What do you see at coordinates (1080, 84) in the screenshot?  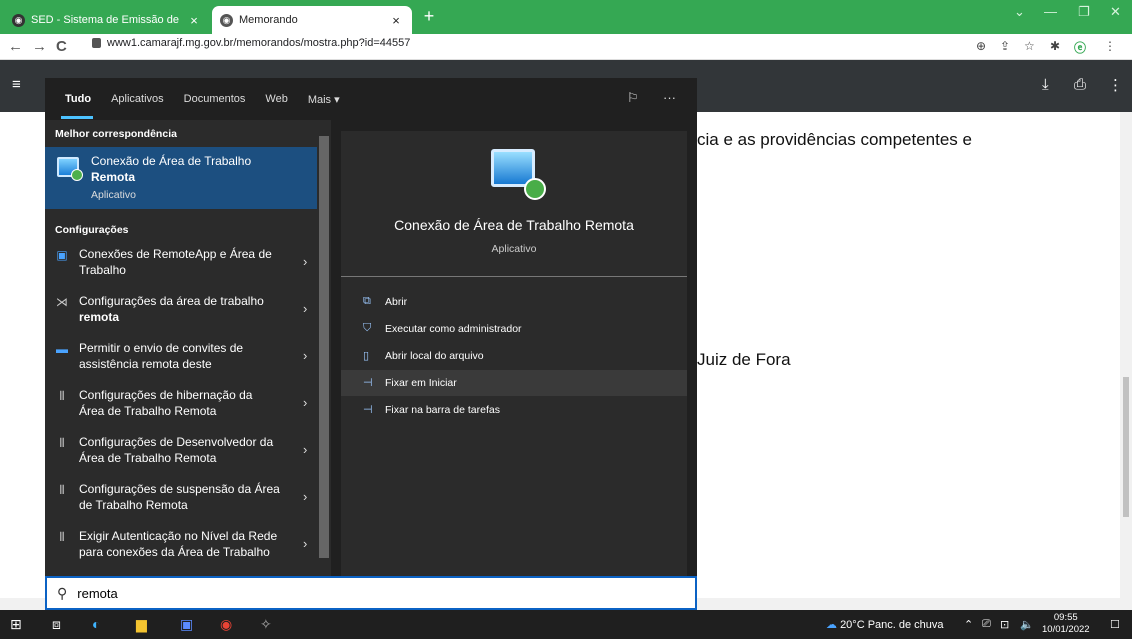 I see `print-icon: ⎙` at bounding box center [1080, 84].